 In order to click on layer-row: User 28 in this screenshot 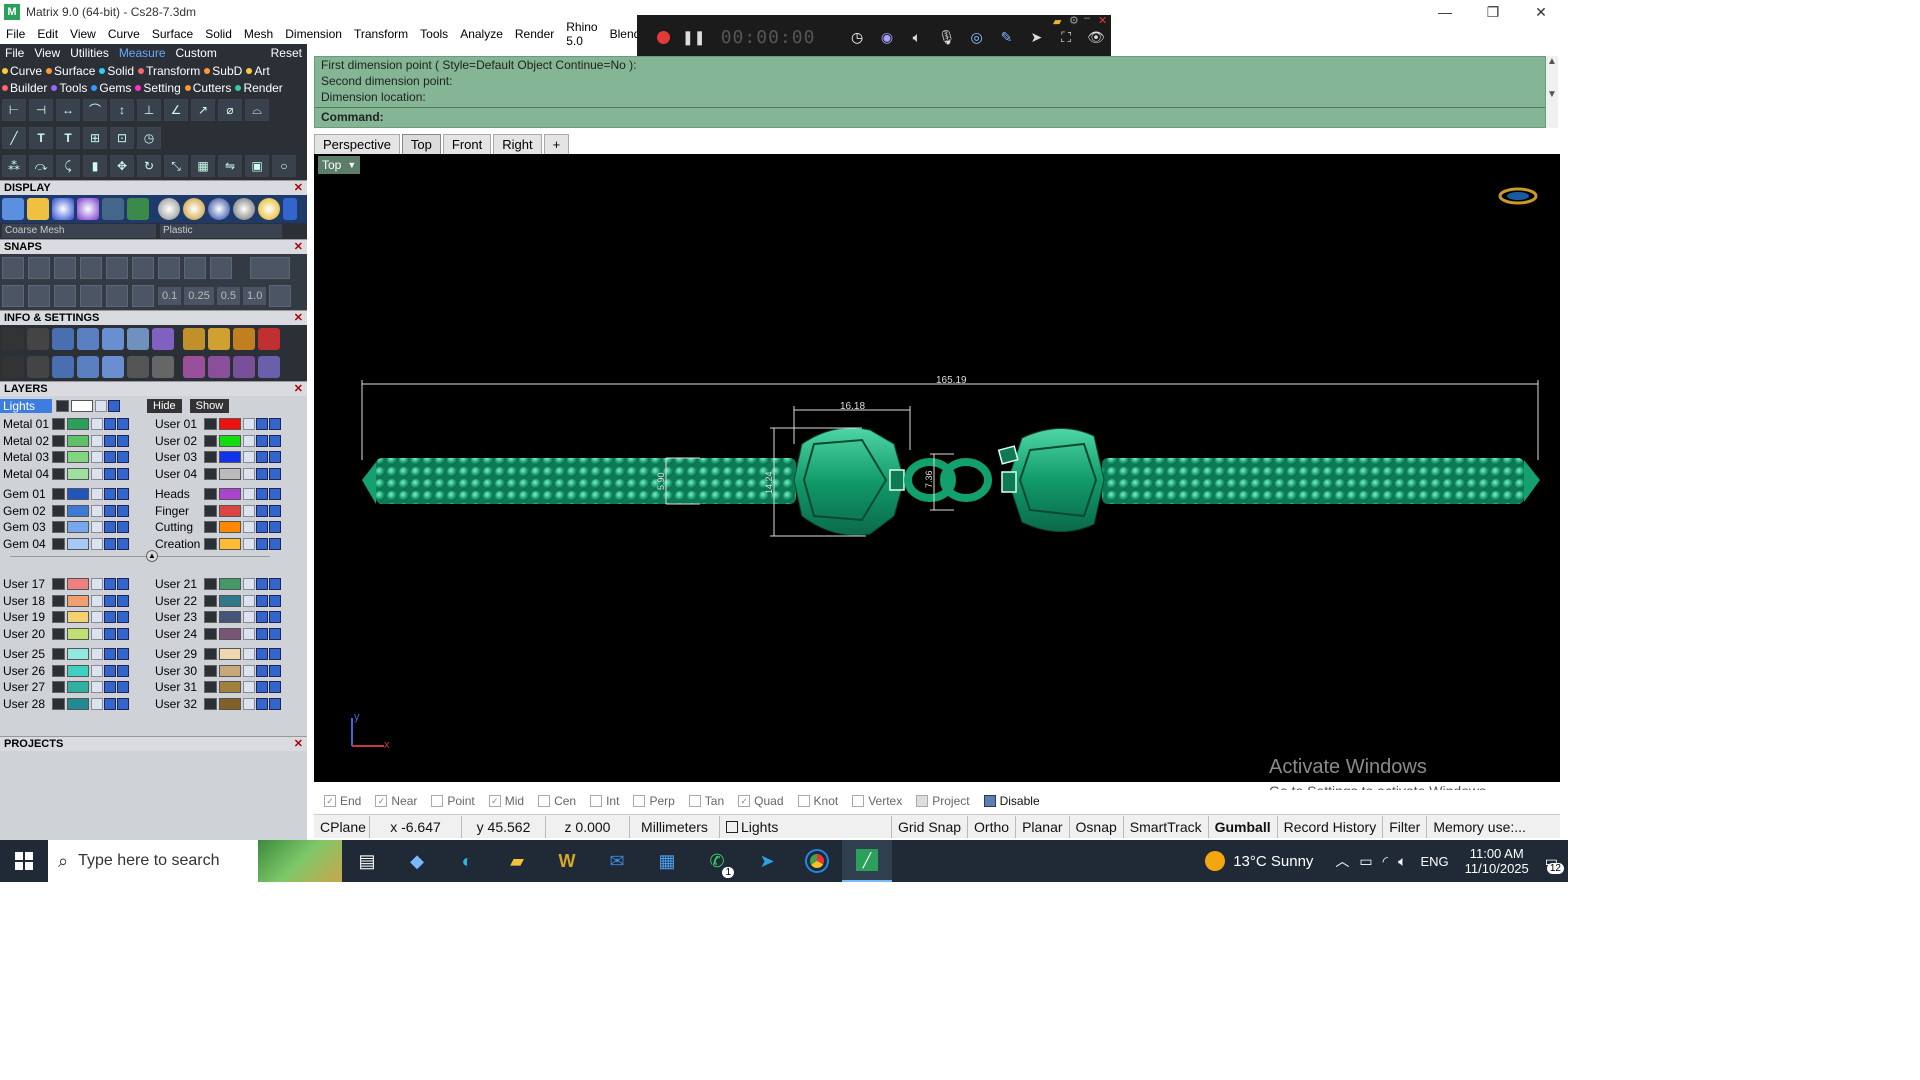, I will do `click(65, 704)`.